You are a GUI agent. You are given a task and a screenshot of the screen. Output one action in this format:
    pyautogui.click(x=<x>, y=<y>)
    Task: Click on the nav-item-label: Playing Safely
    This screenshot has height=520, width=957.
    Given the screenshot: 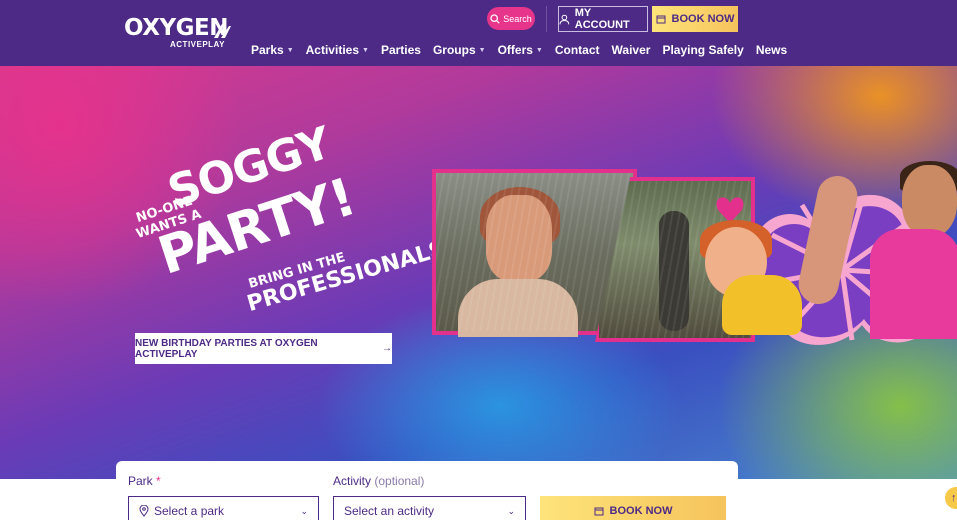 What is the action you would take?
    pyautogui.click(x=703, y=50)
    